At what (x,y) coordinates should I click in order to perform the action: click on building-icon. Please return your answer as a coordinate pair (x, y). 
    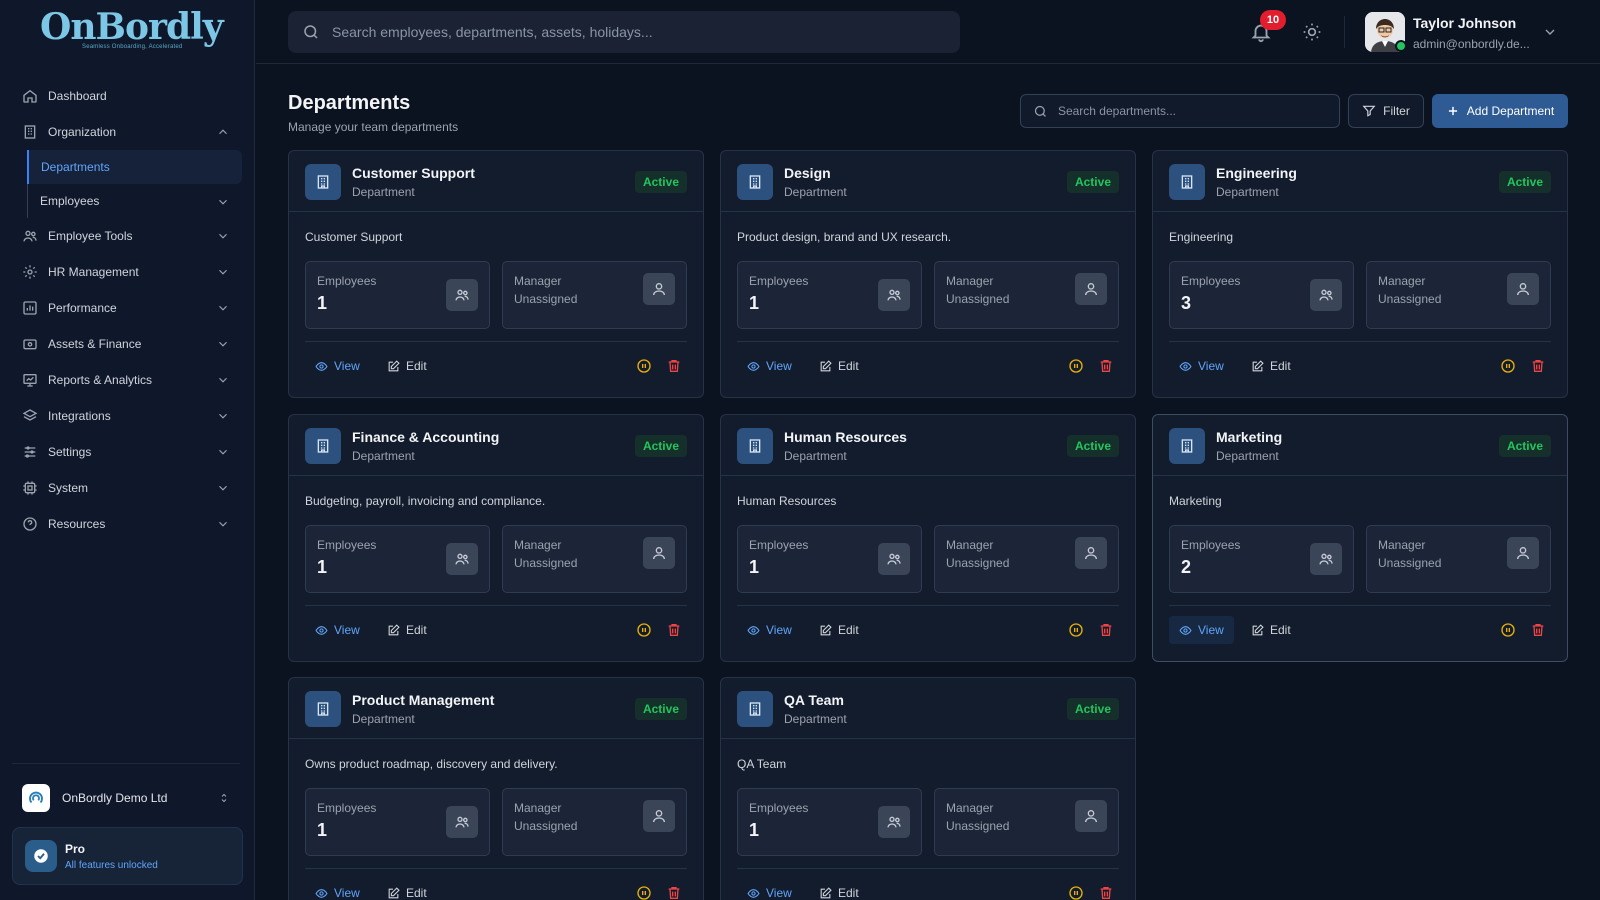
    Looking at the image, I should click on (1187, 446).